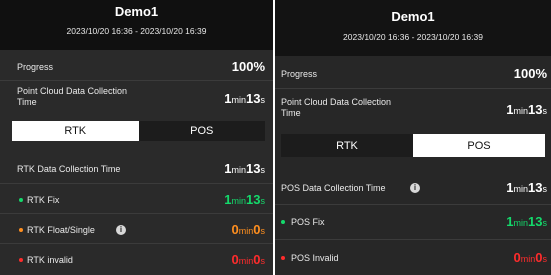 The width and height of the screenshot is (551, 275). Describe the element at coordinates (50, 260) in the screenshot. I see `item-label: RTK invalid` at that location.